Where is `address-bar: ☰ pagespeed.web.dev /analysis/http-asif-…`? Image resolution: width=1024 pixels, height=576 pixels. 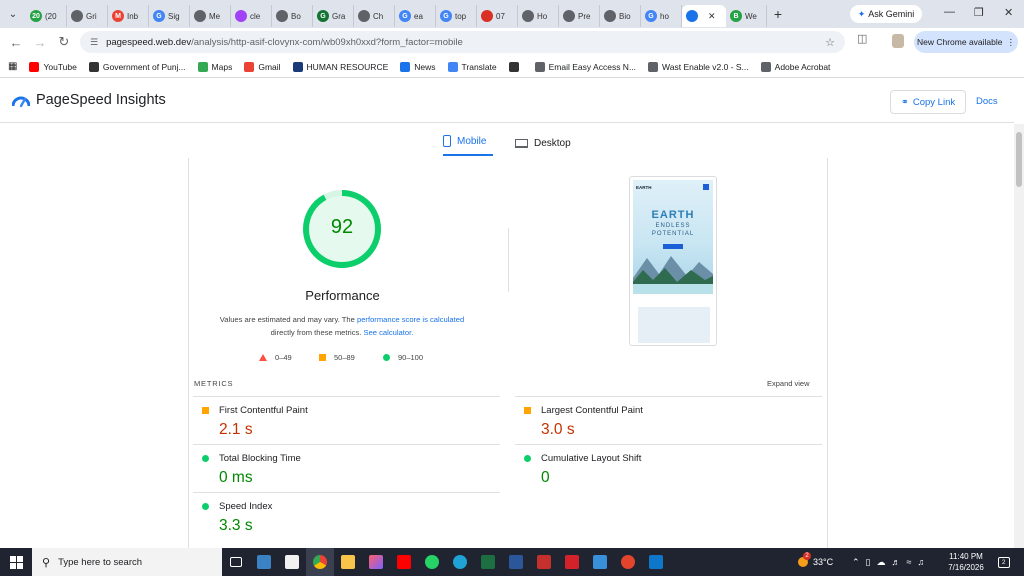
address-bar: ☰ pagespeed.web.dev /analysis/http-asif-… is located at coordinates (462, 42).